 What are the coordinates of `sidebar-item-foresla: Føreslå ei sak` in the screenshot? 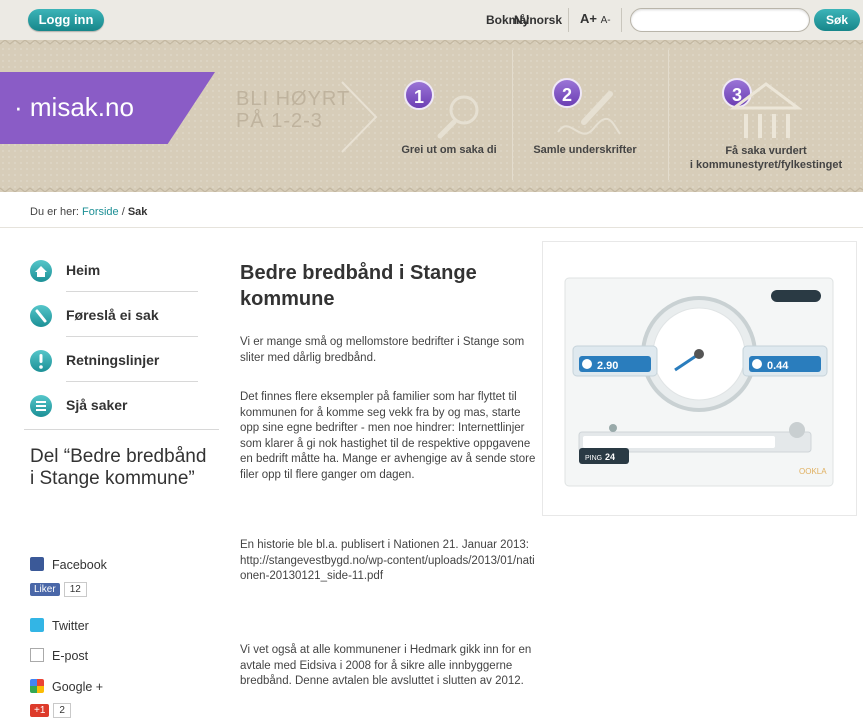 It's located at (114, 319).